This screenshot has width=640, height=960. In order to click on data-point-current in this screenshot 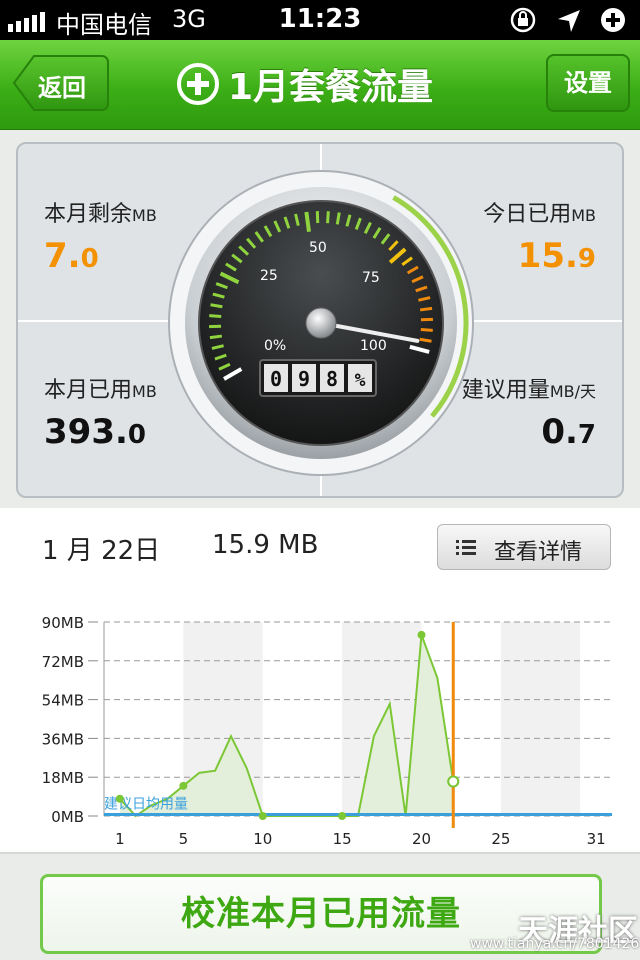, I will do `click(453, 781)`.